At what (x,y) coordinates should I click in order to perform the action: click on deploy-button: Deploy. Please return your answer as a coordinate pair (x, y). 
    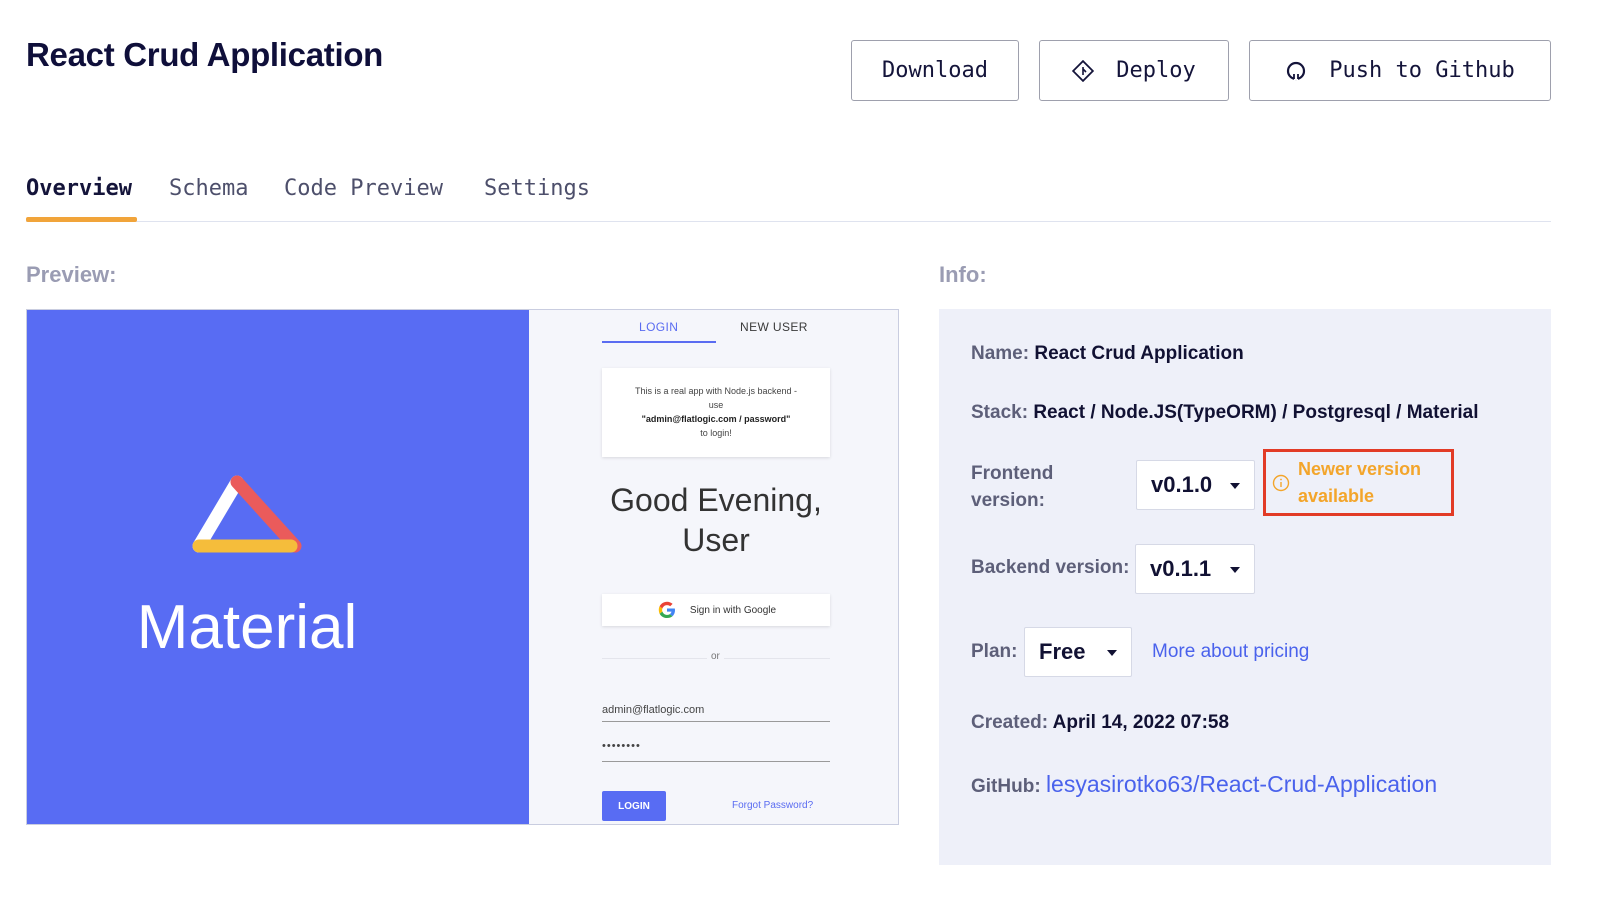
    Looking at the image, I should click on (1134, 70).